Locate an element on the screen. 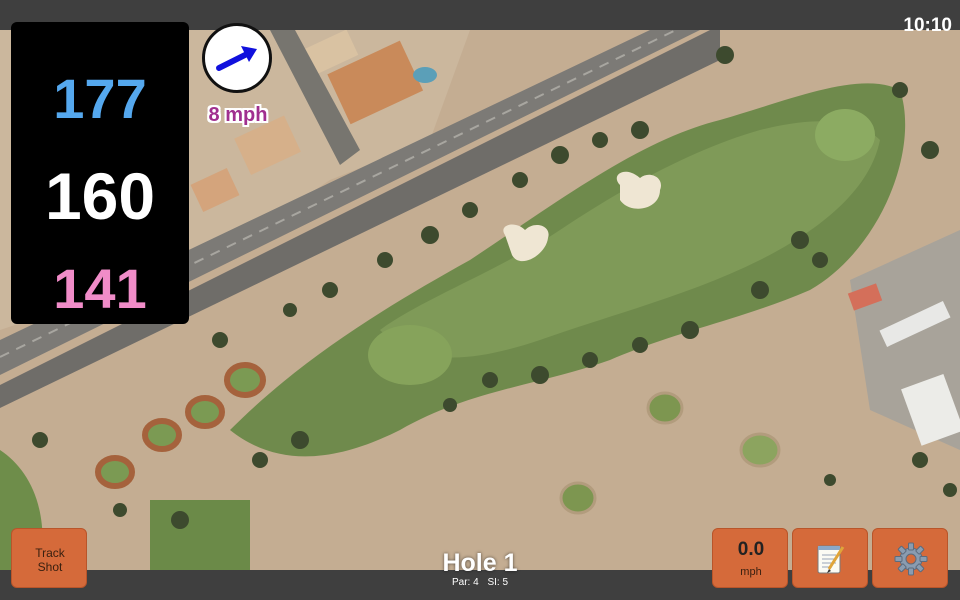 The width and height of the screenshot is (960, 600). hole-par: Par: 4 is located at coordinates (465, 582).